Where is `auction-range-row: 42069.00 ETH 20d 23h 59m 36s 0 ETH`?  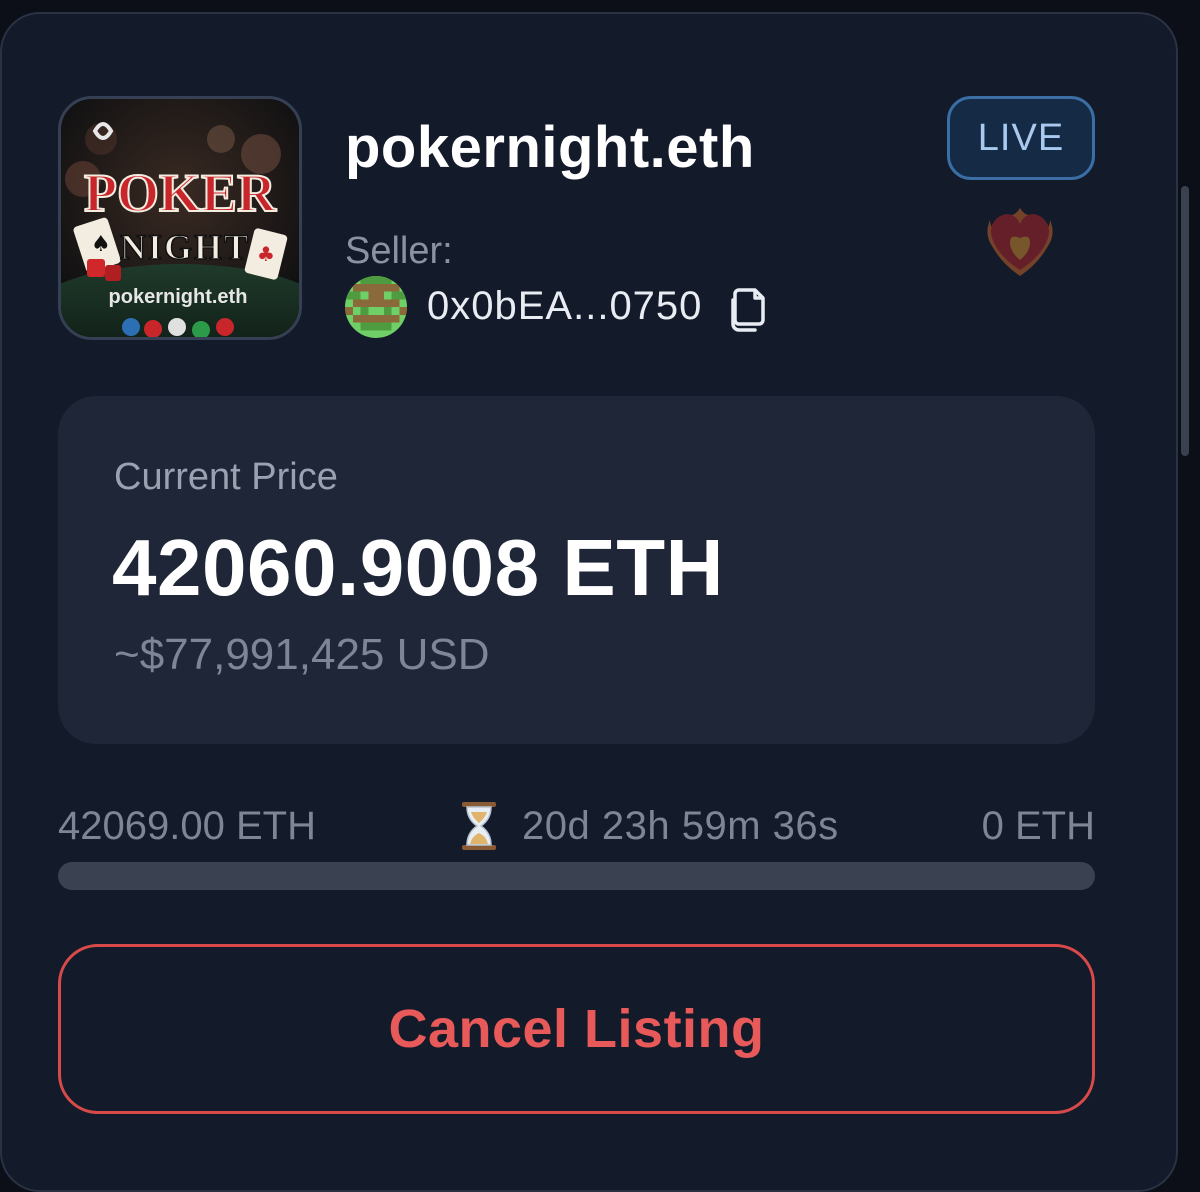 auction-range-row: 42069.00 ETH 20d 23h 59m 36s 0 ETH is located at coordinates (576, 828).